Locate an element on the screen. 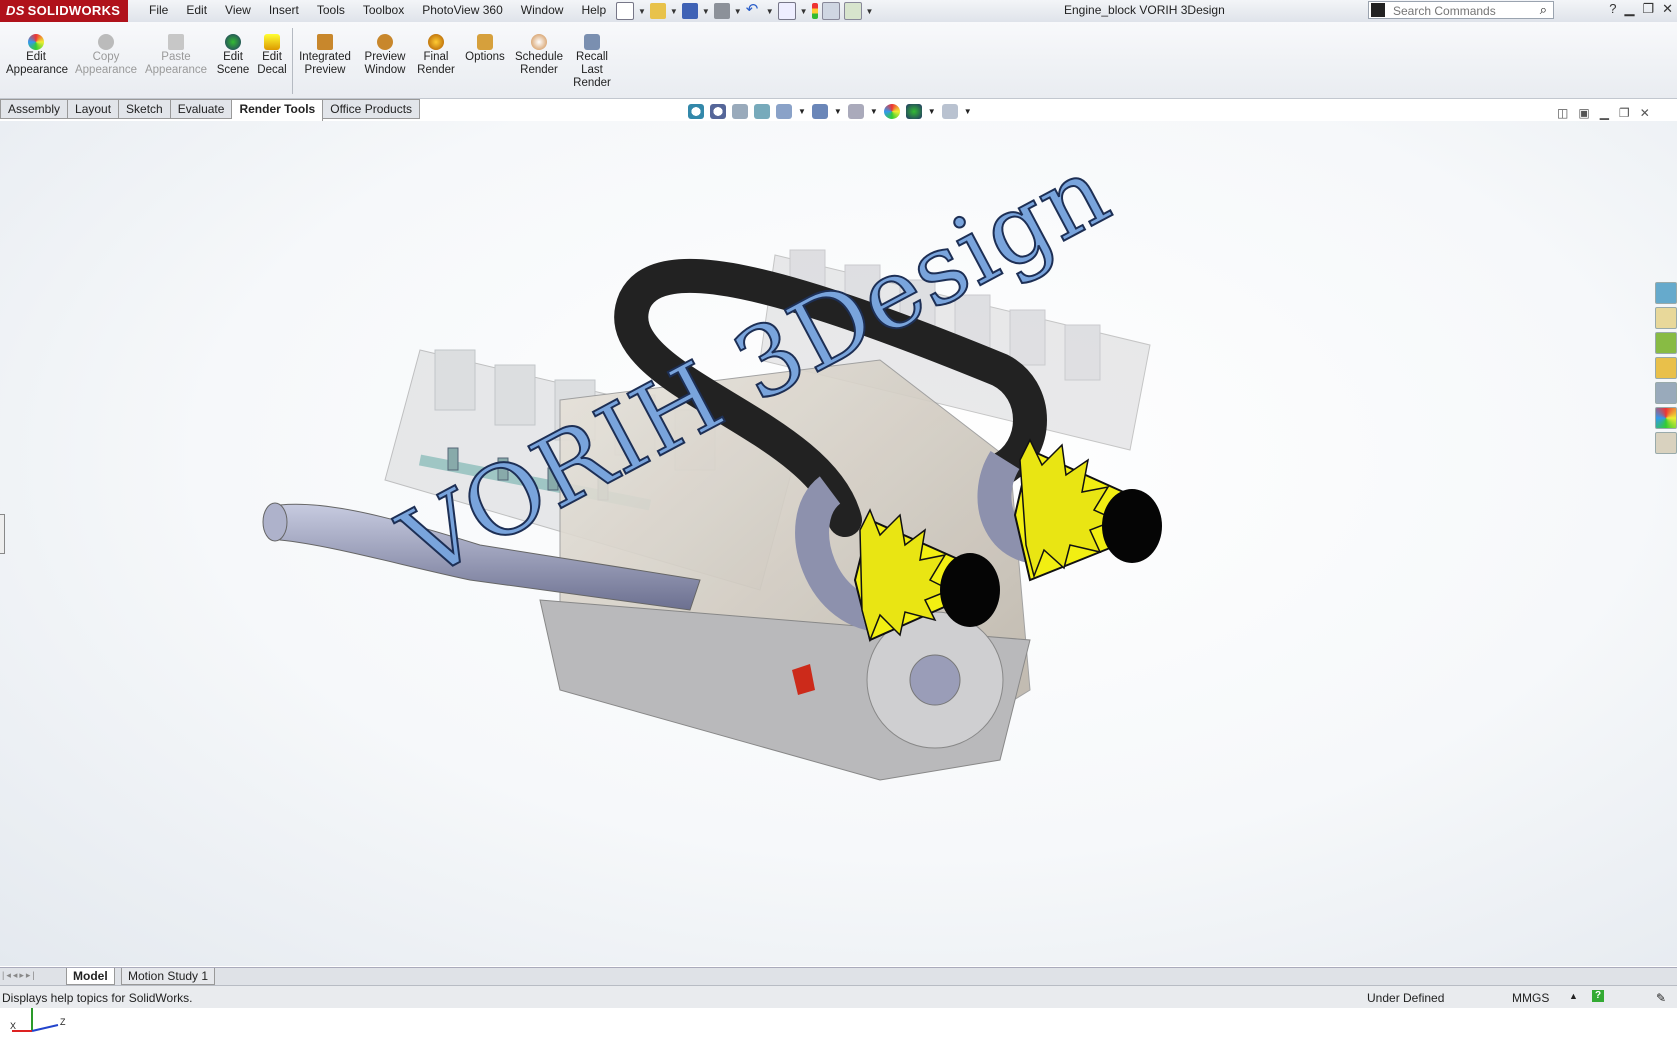 The width and height of the screenshot is (1677, 1041). options-dropdown-icon: ▼ is located at coordinates (870, 11).